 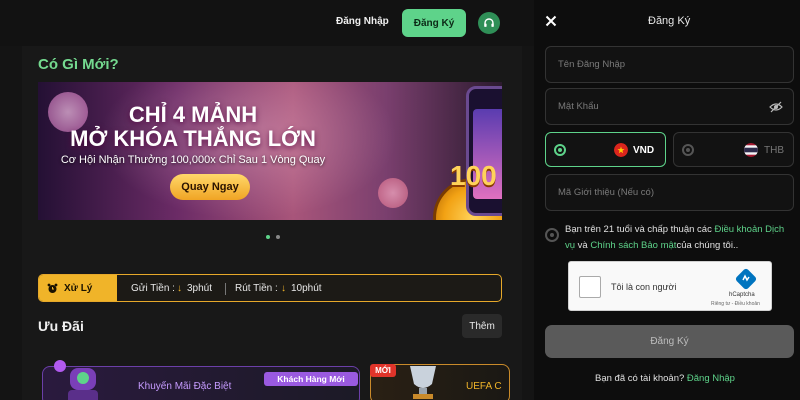 What do you see at coordinates (669, 64) in the screenshot?
I see `username-field: Tên Đăng Nhập` at bounding box center [669, 64].